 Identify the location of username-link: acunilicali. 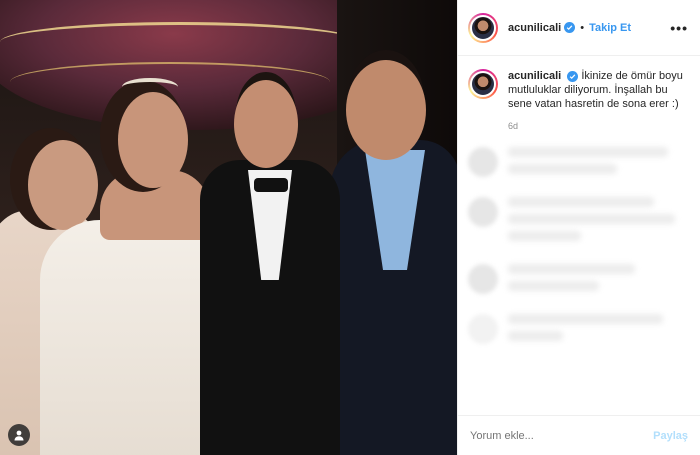
(534, 28).